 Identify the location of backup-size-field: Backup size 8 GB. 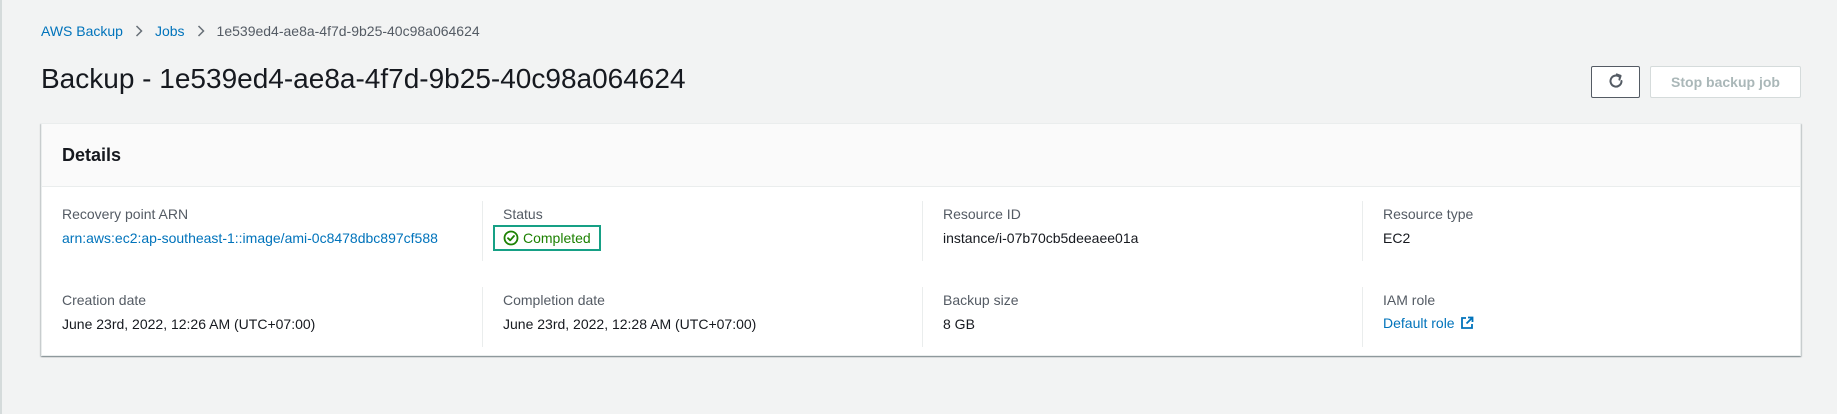
(1142, 317).